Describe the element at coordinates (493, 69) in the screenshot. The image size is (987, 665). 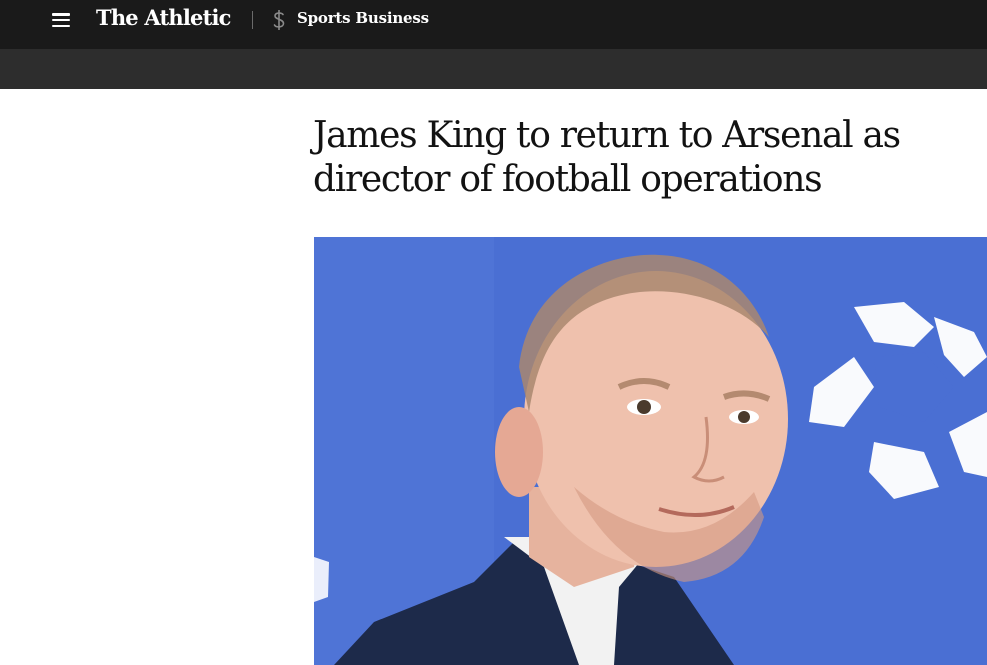
I see `secondary-nav-bar` at that location.